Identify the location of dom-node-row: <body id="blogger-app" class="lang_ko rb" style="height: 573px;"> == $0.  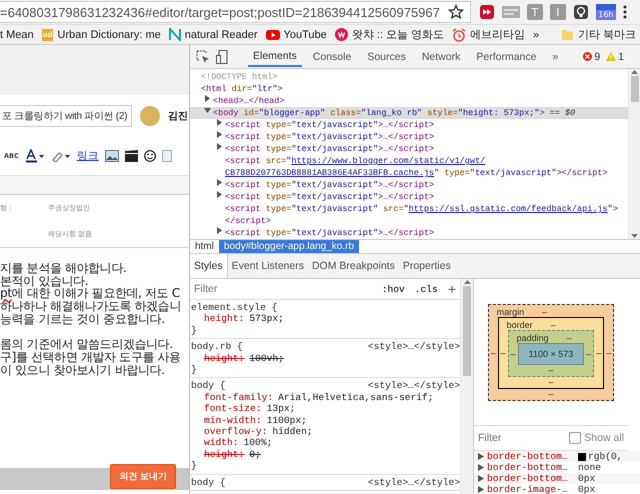
(409, 113).